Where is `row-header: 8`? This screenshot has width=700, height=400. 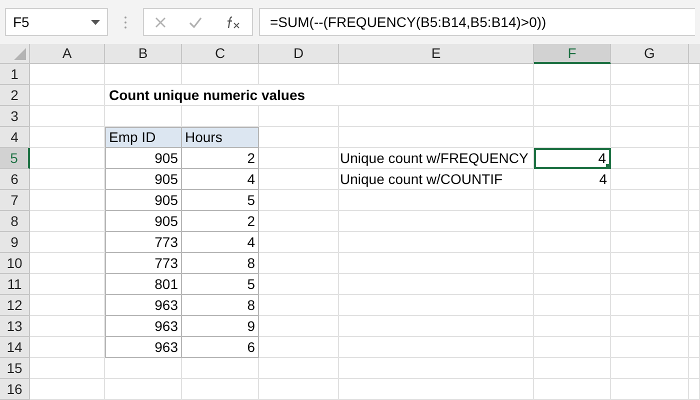 row-header: 8 is located at coordinates (15, 221).